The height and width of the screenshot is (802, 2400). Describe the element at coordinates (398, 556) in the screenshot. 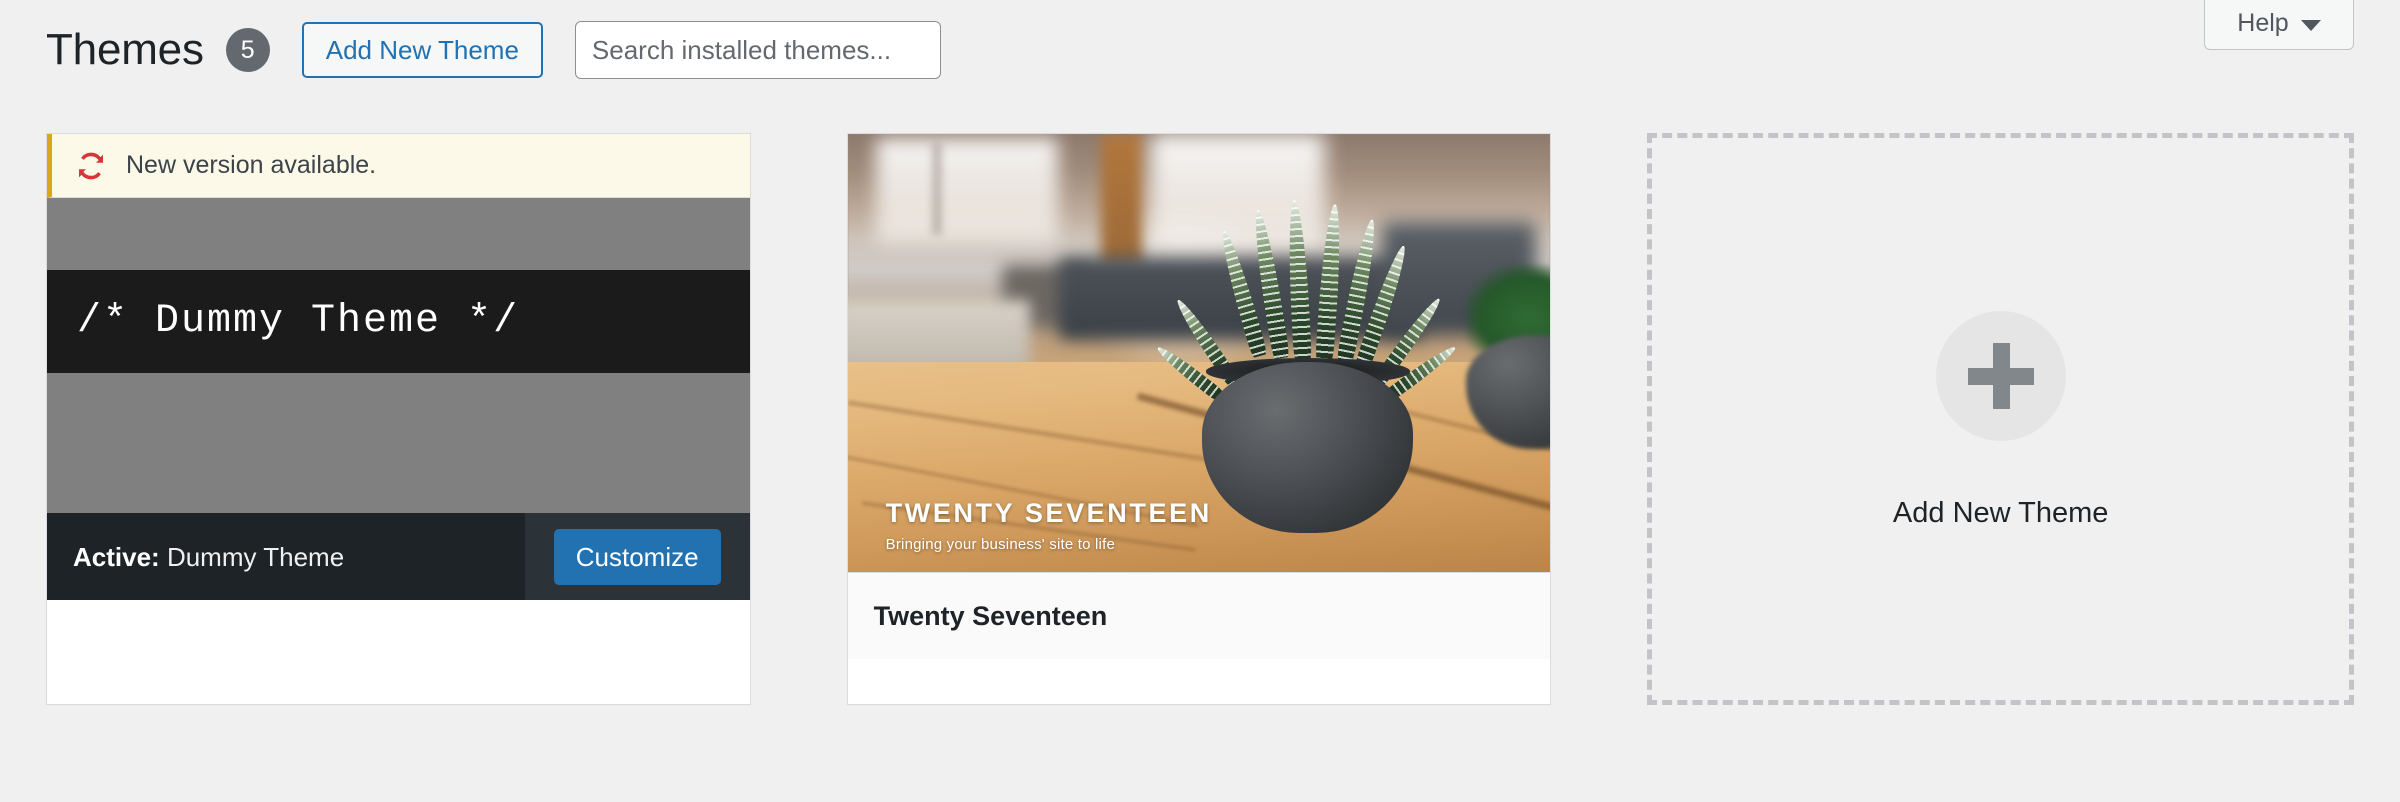

I see `theme-footer-active: Active: Dummy Theme Customize` at that location.